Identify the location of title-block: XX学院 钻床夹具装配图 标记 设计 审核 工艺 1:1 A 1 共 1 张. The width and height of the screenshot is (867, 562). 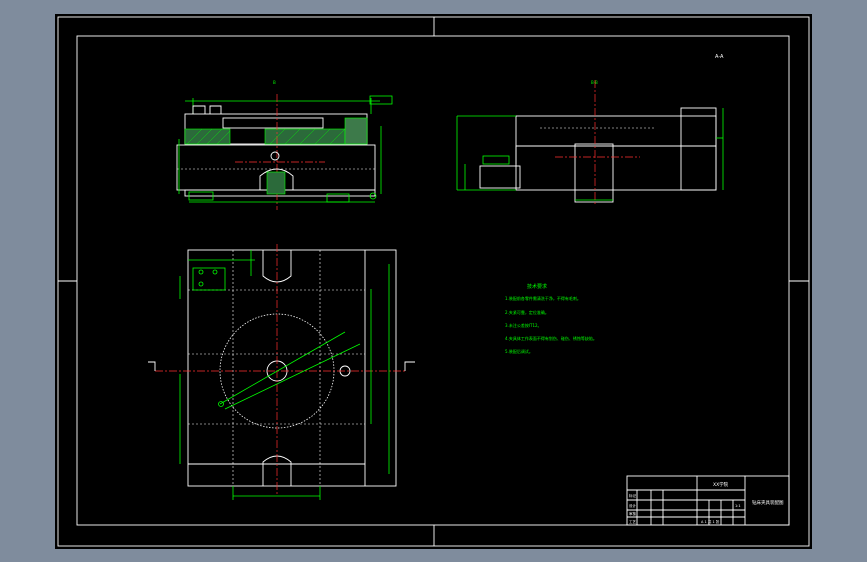
(708, 500).